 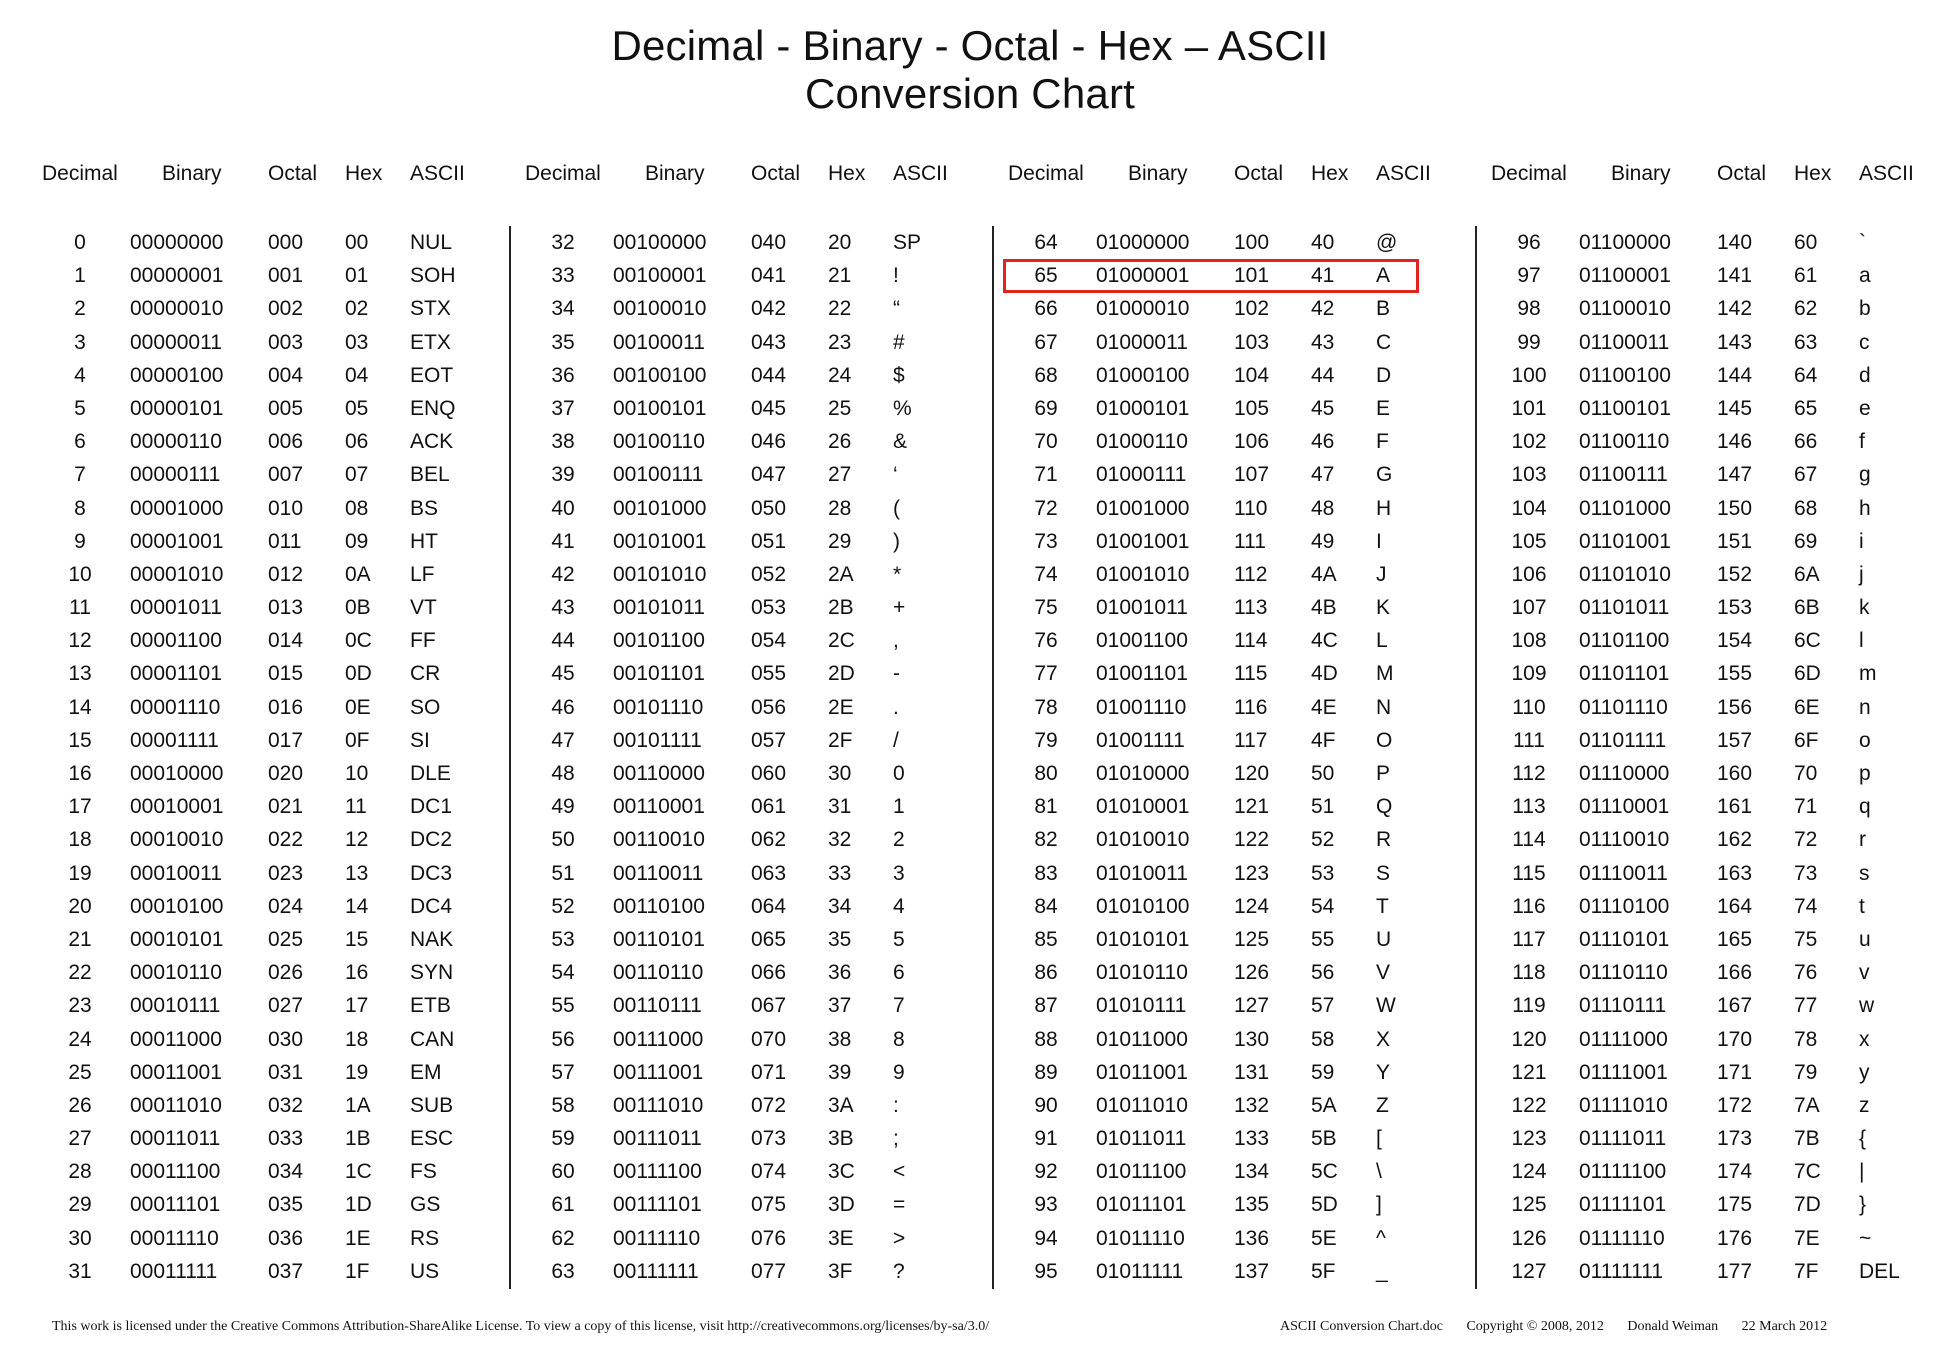 I want to click on decimal-cell: 24, so click(x=80, y=1039).